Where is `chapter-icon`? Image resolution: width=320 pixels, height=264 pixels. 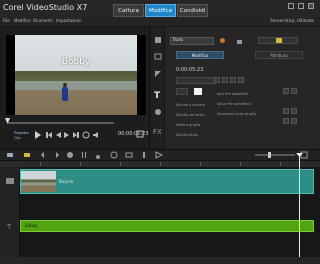 chapter-icon is located at coordinates (159, 155).